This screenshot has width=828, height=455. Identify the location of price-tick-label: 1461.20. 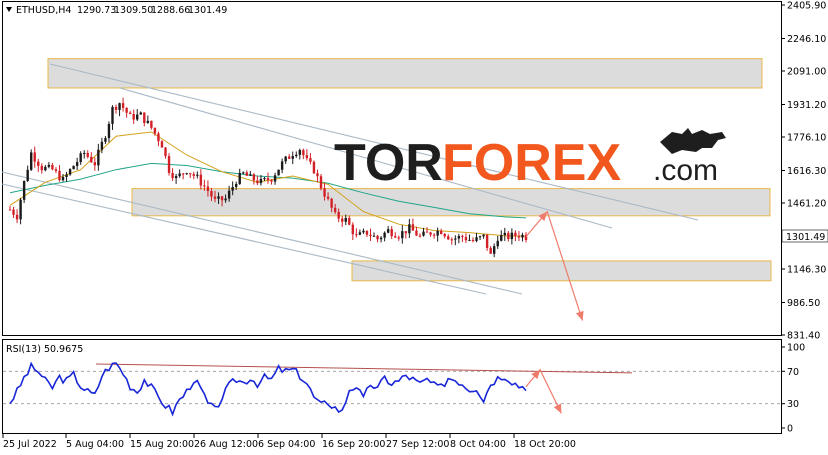
(806, 204).